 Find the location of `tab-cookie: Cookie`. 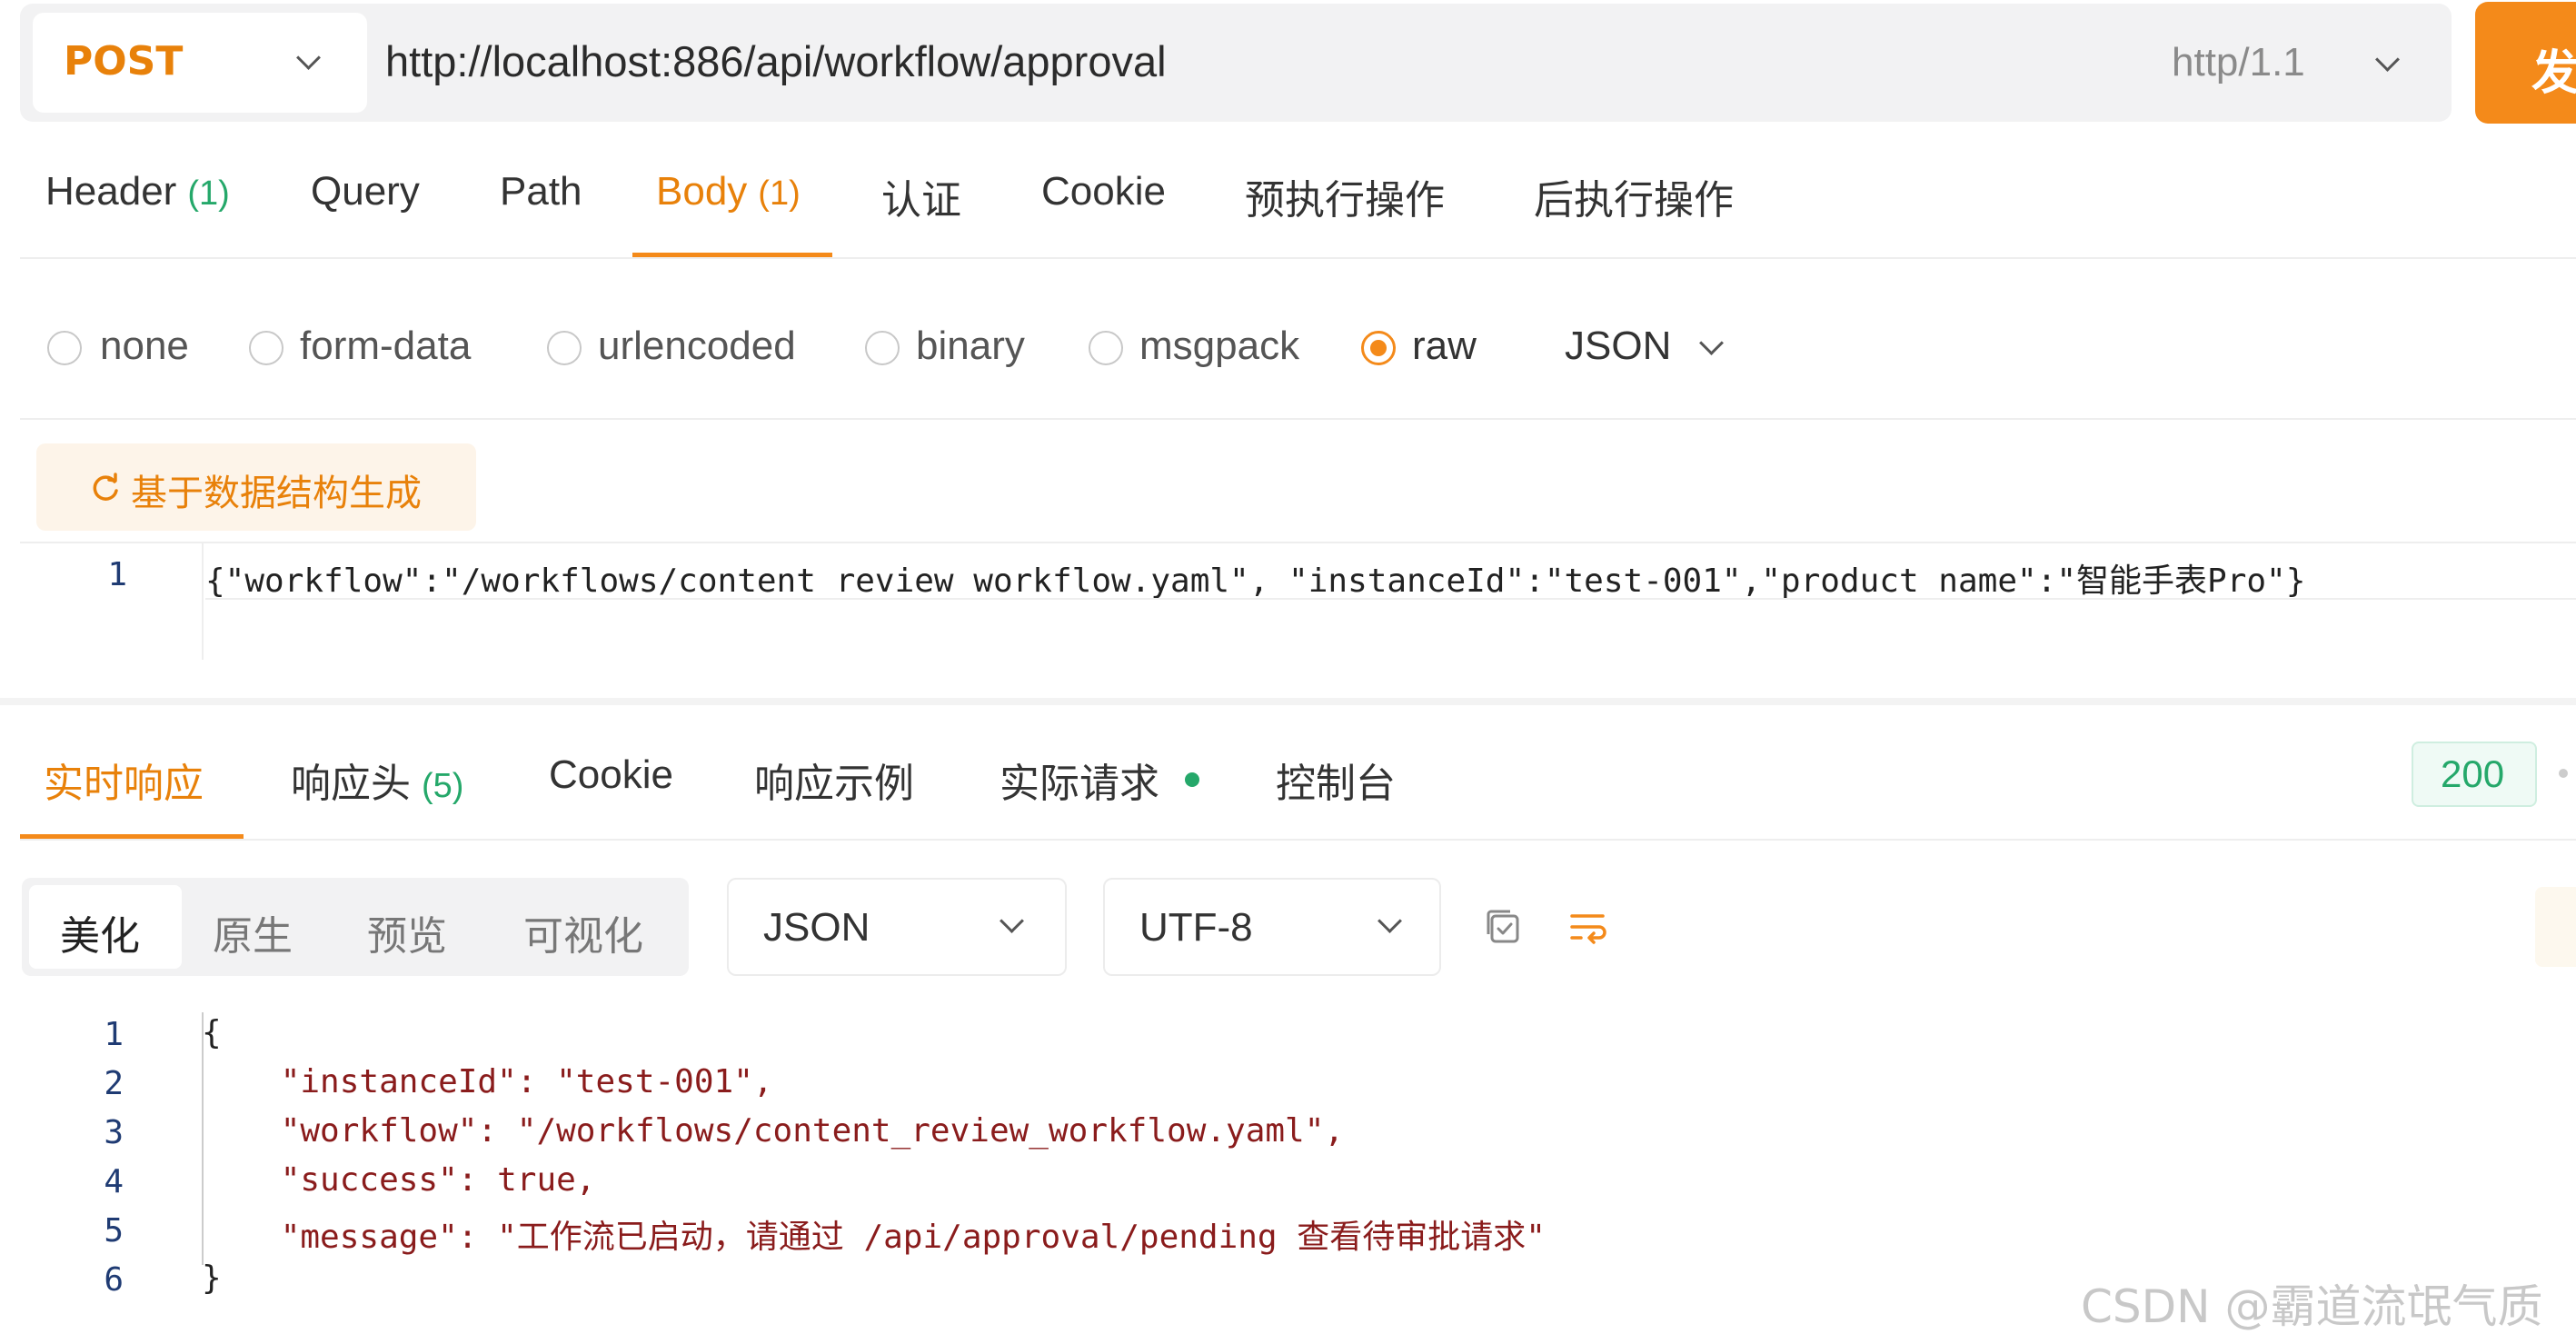

tab-cookie: Cookie is located at coordinates (1104, 191).